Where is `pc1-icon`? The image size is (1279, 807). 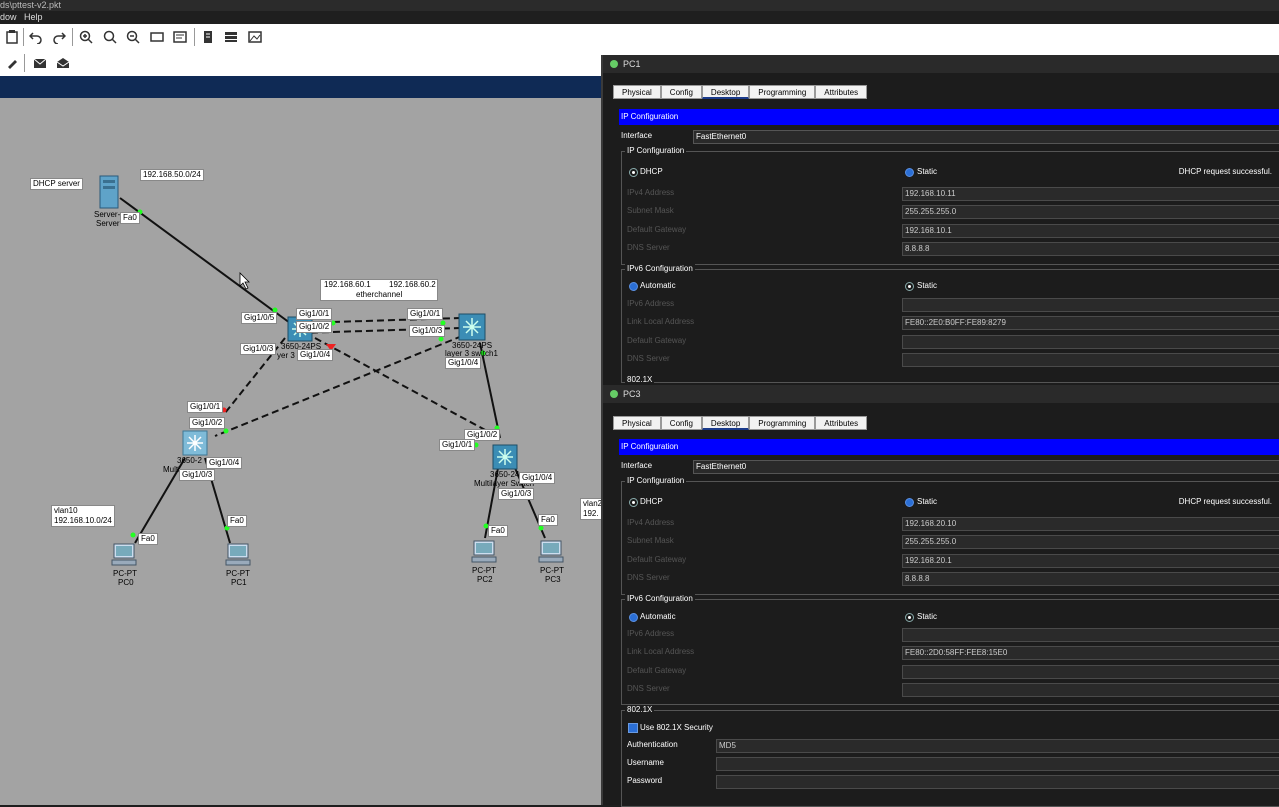 pc1-icon is located at coordinates (238, 555).